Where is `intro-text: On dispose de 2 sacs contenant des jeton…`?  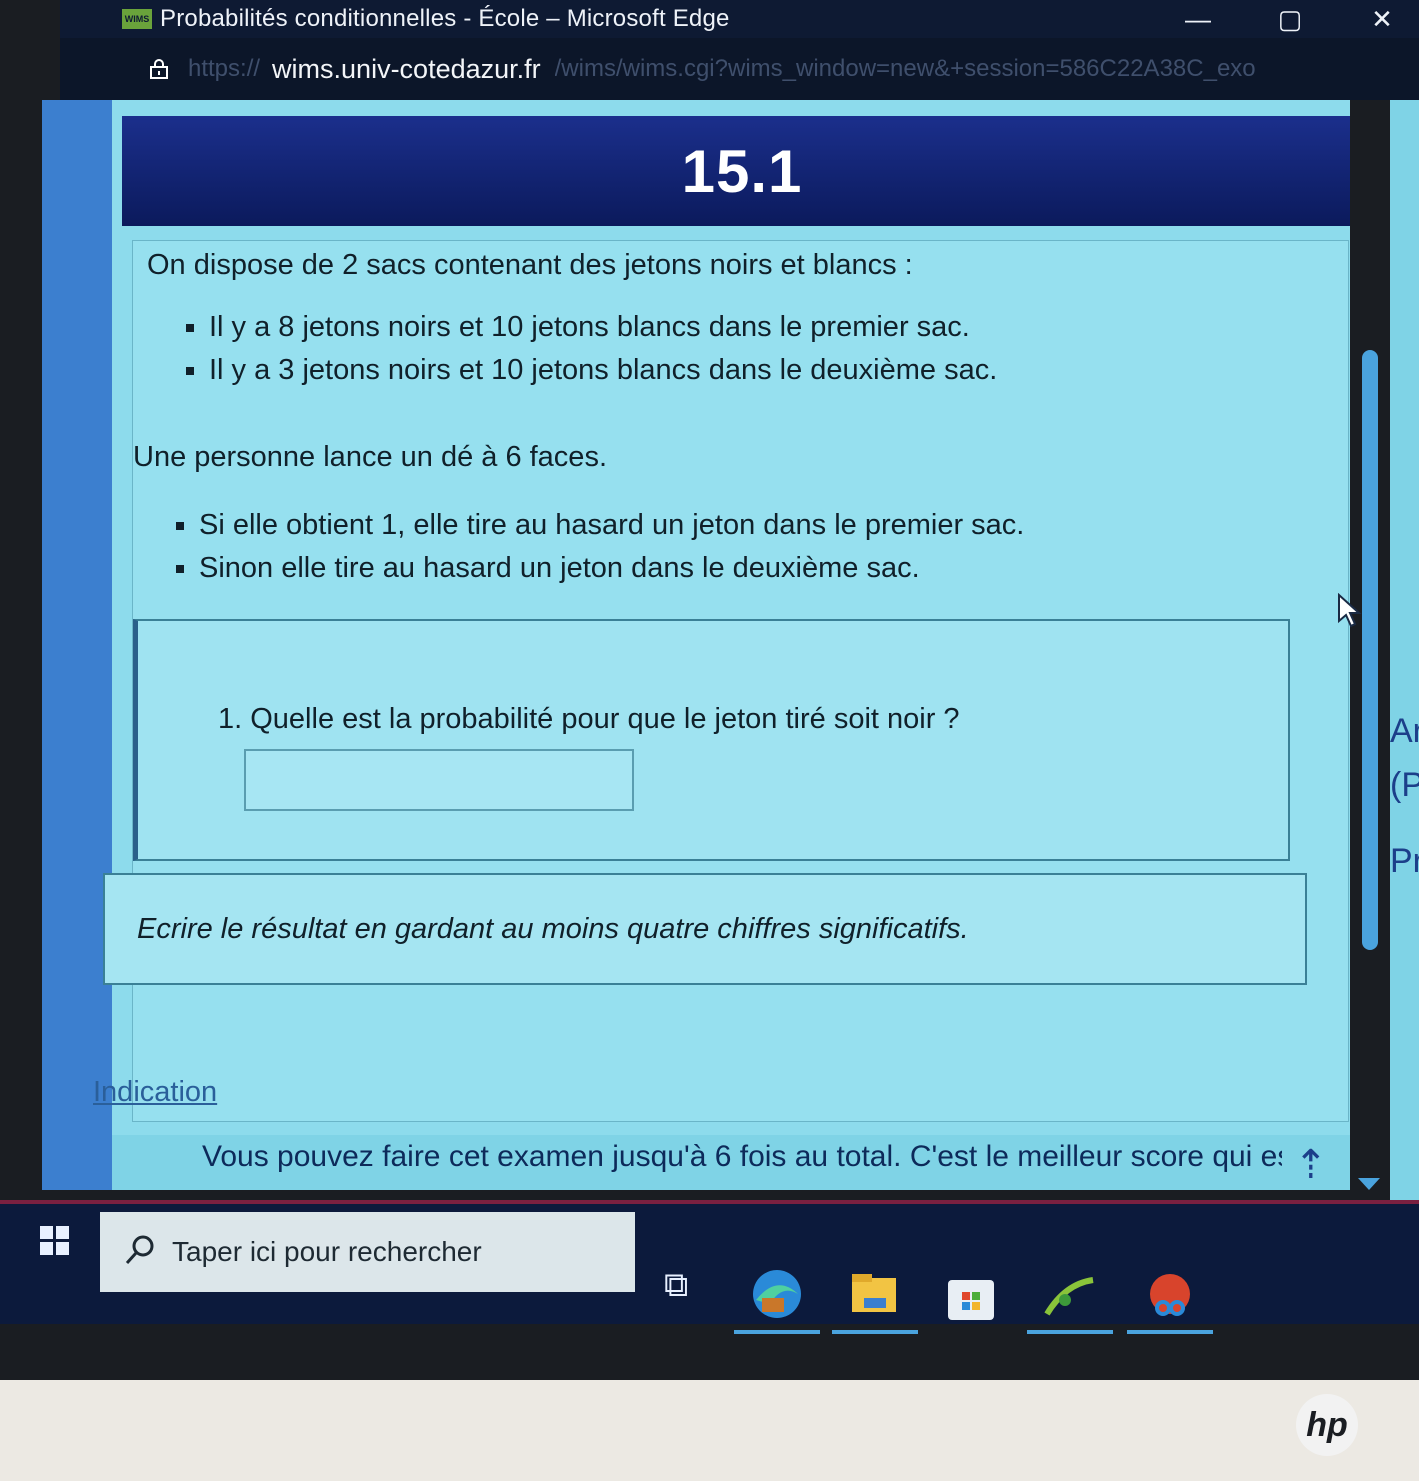 intro-text: On dispose de 2 sacs contenant des jeton… is located at coordinates (530, 265).